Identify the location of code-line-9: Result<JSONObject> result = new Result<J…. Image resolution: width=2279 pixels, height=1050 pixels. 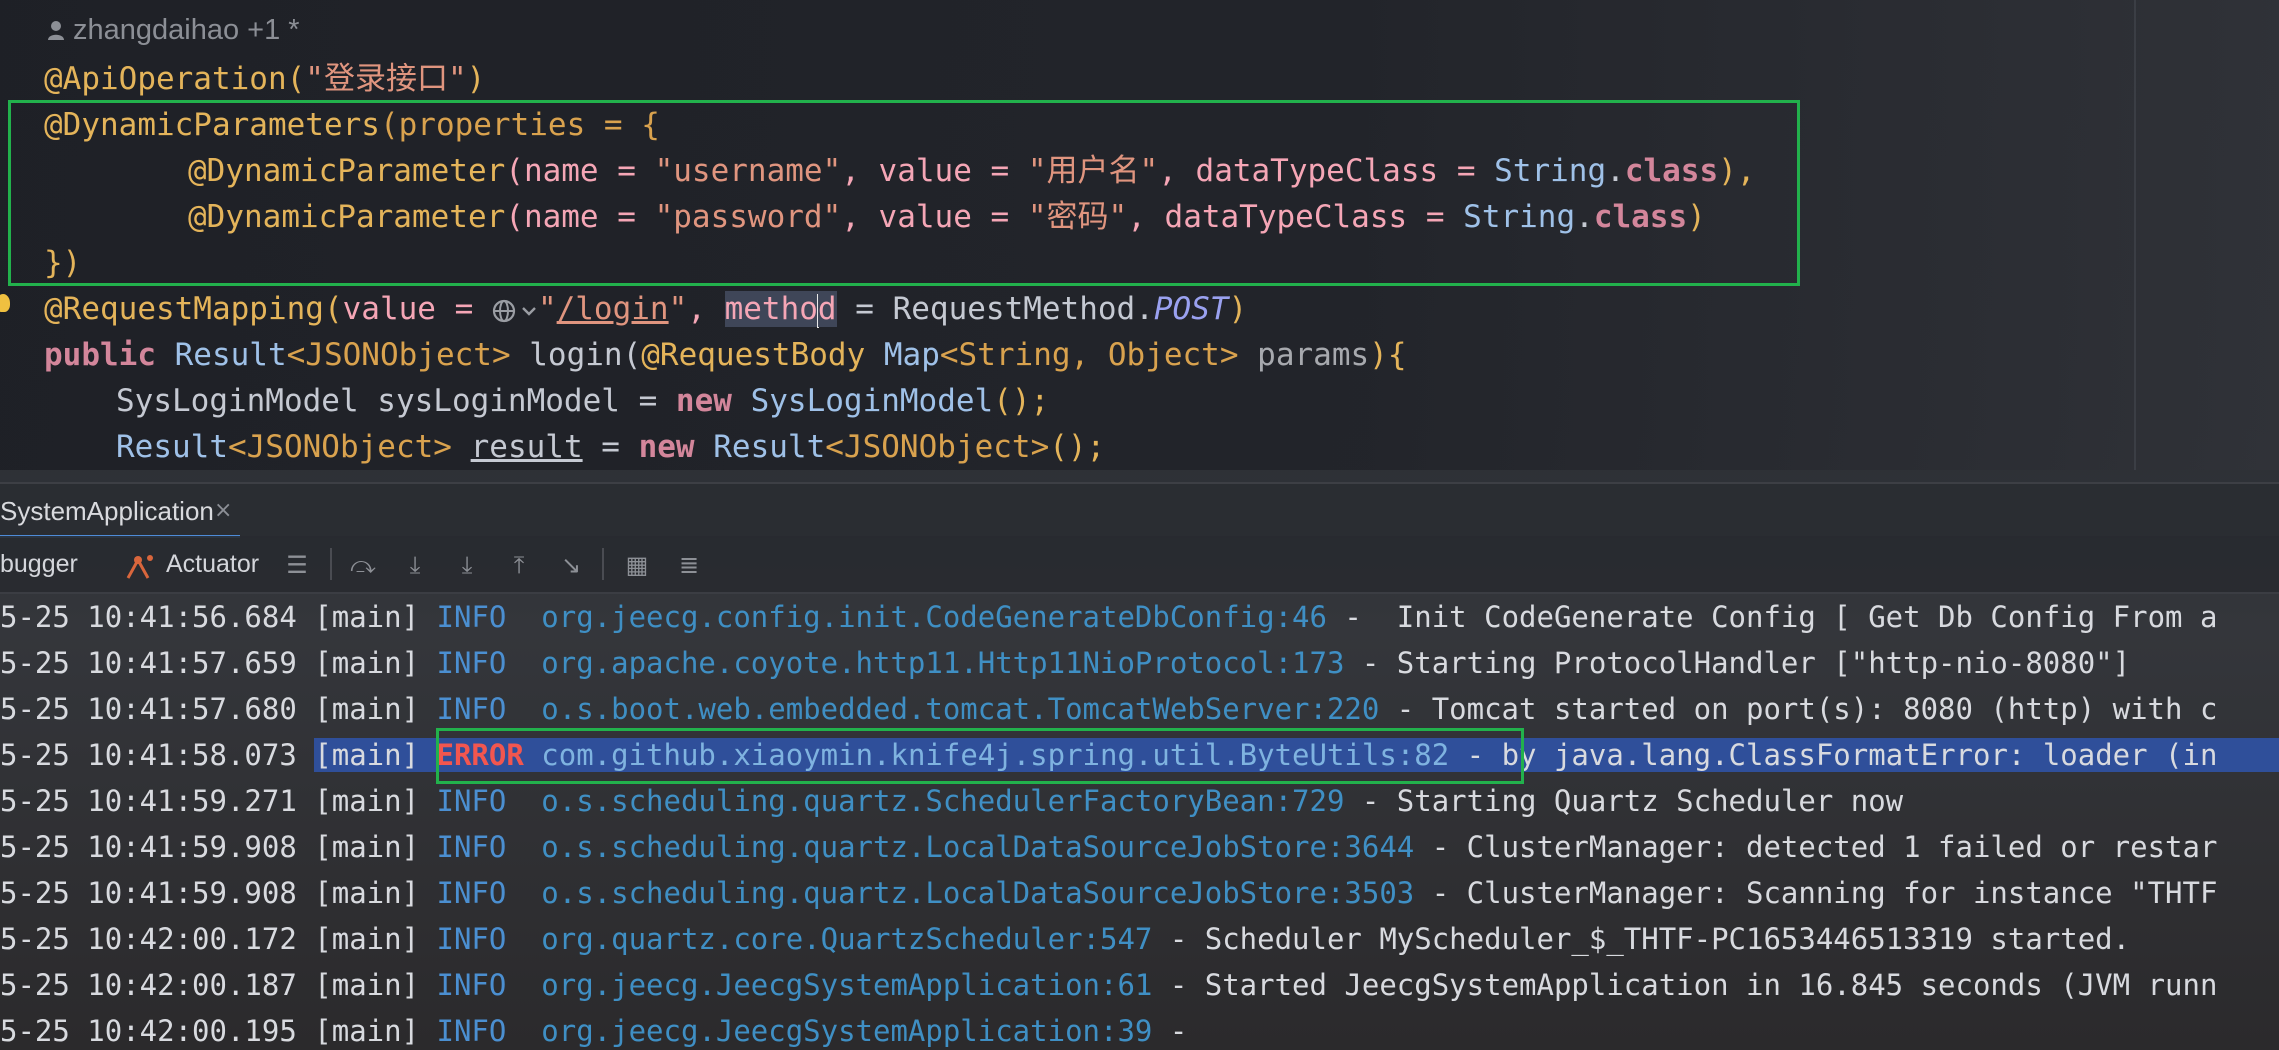
(610, 447).